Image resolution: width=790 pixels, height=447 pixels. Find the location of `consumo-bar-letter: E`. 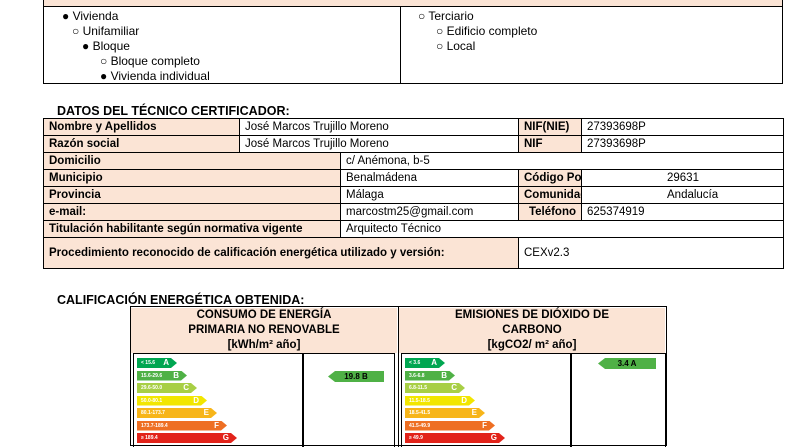

consumo-bar-letter: E is located at coordinates (206, 412).